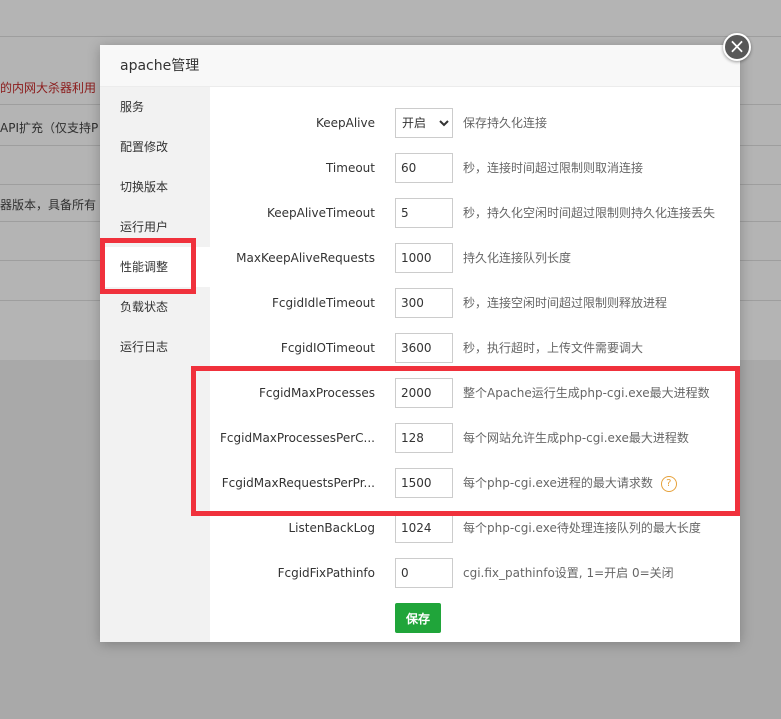  What do you see at coordinates (424, 213) in the screenshot?
I see `keepalive-timeout-input` at bounding box center [424, 213].